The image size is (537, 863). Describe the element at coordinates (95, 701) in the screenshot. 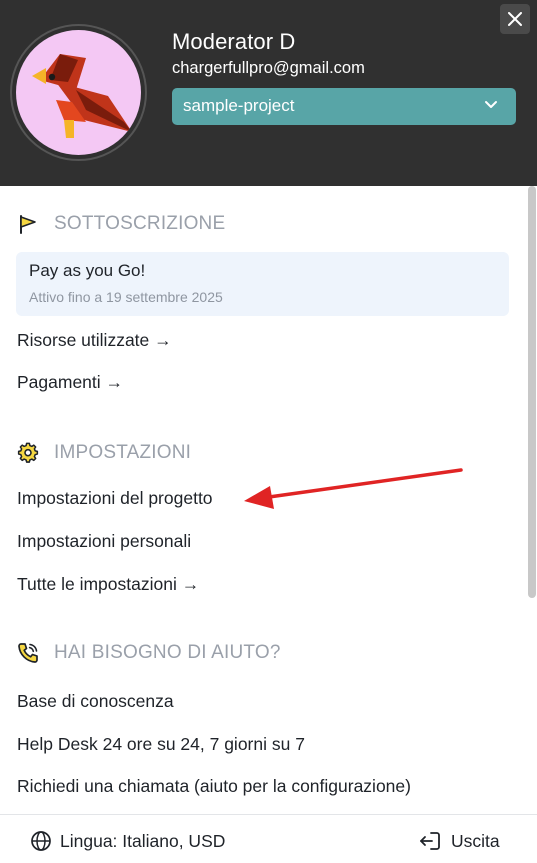

I see `link-base-conoscenza: Base di conoscenza` at that location.